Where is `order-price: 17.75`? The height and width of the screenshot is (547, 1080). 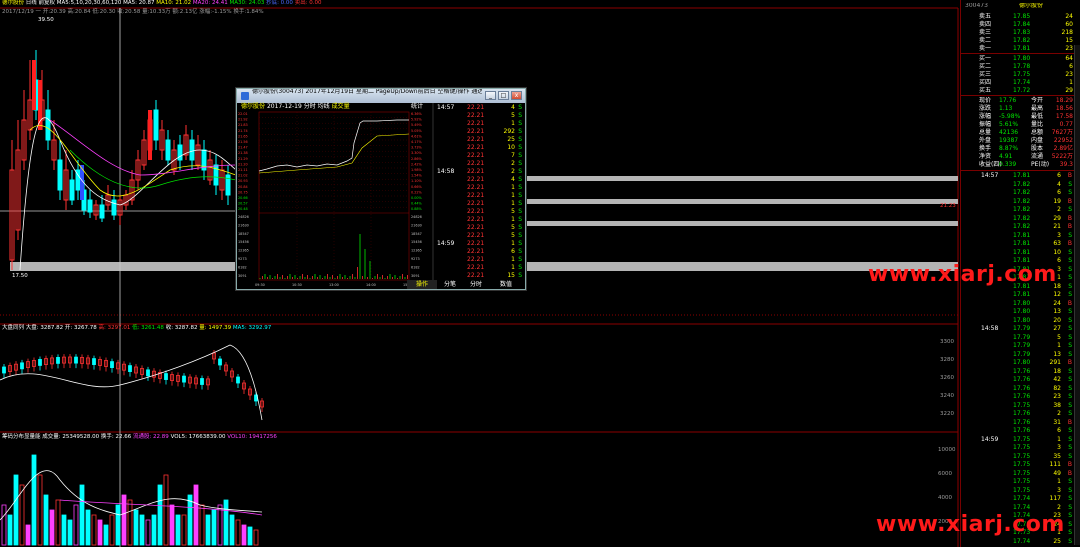 order-price: 17.75 is located at coordinates (1022, 74).